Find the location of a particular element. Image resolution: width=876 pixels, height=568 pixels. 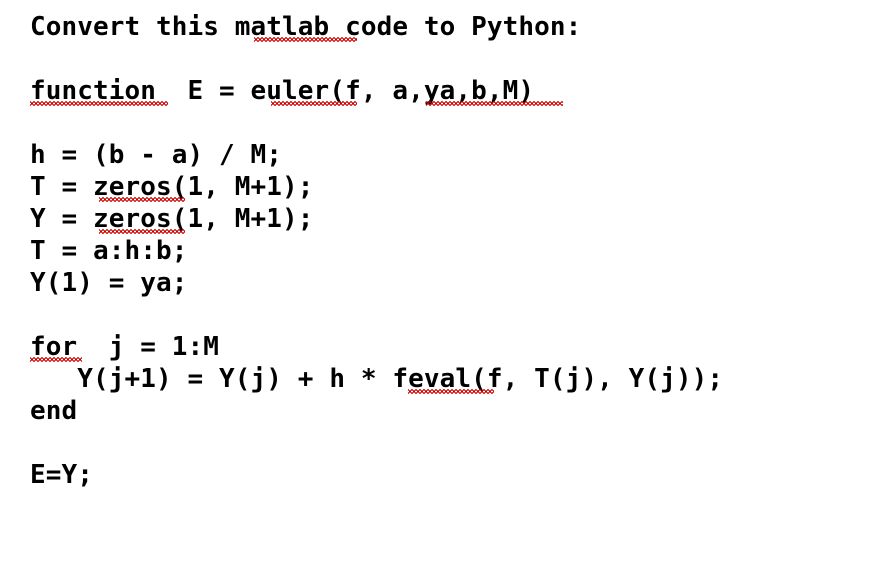

statement-step-size: h = (b - a) / M; is located at coordinates (440, 155).